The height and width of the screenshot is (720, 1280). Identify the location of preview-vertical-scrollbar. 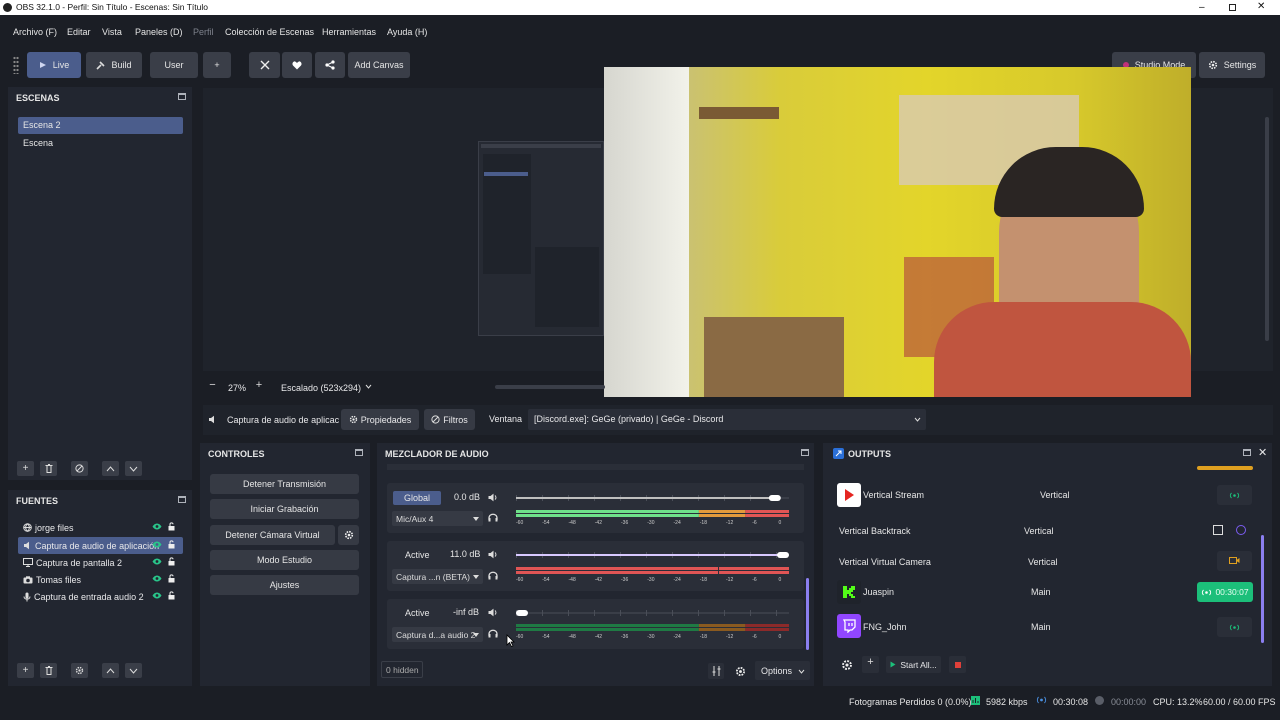
(1267, 229).